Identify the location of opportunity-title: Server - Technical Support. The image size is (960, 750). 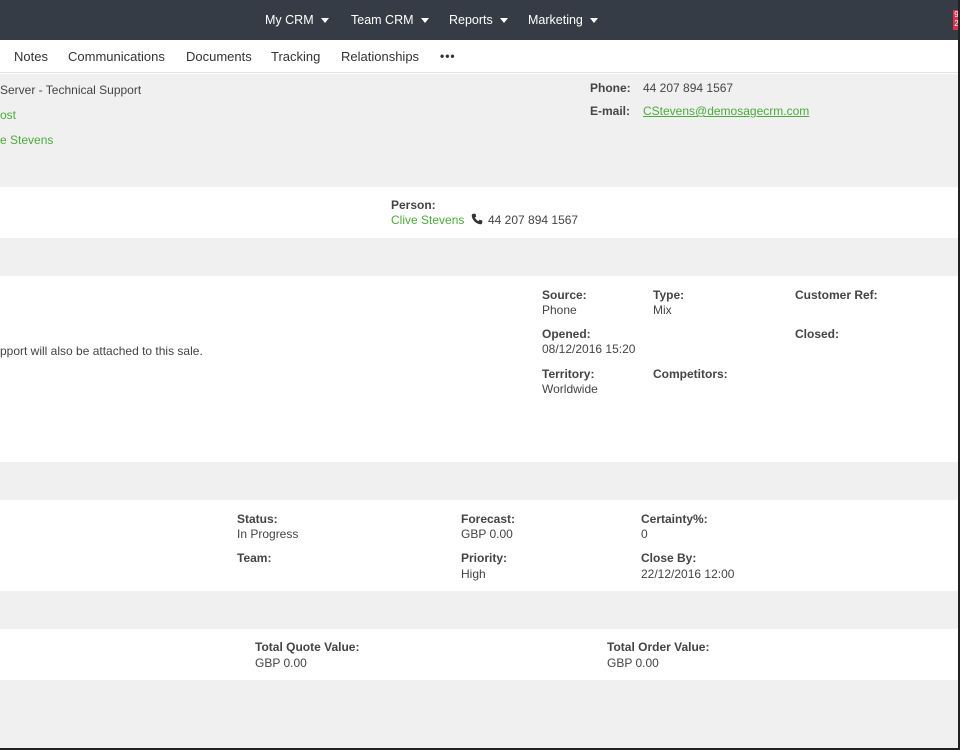
(71, 90).